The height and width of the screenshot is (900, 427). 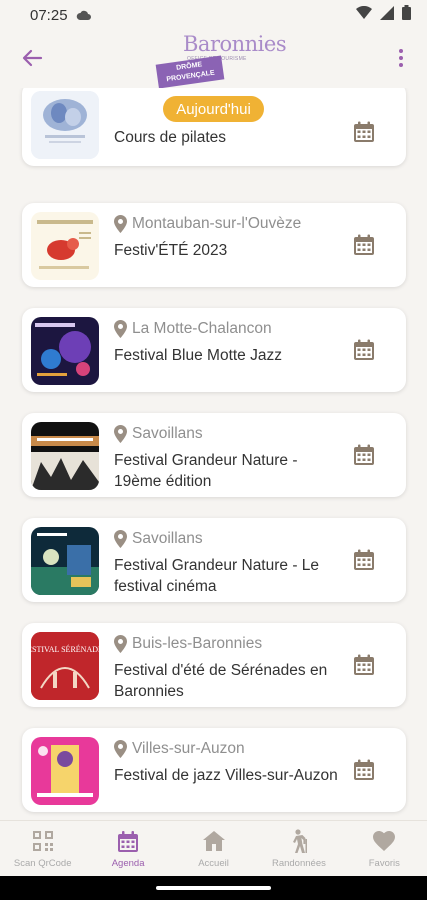 What do you see at coordinates (84, 15) in the screenshot?
I see `cloud-icon` at bounding box center [84, 15].